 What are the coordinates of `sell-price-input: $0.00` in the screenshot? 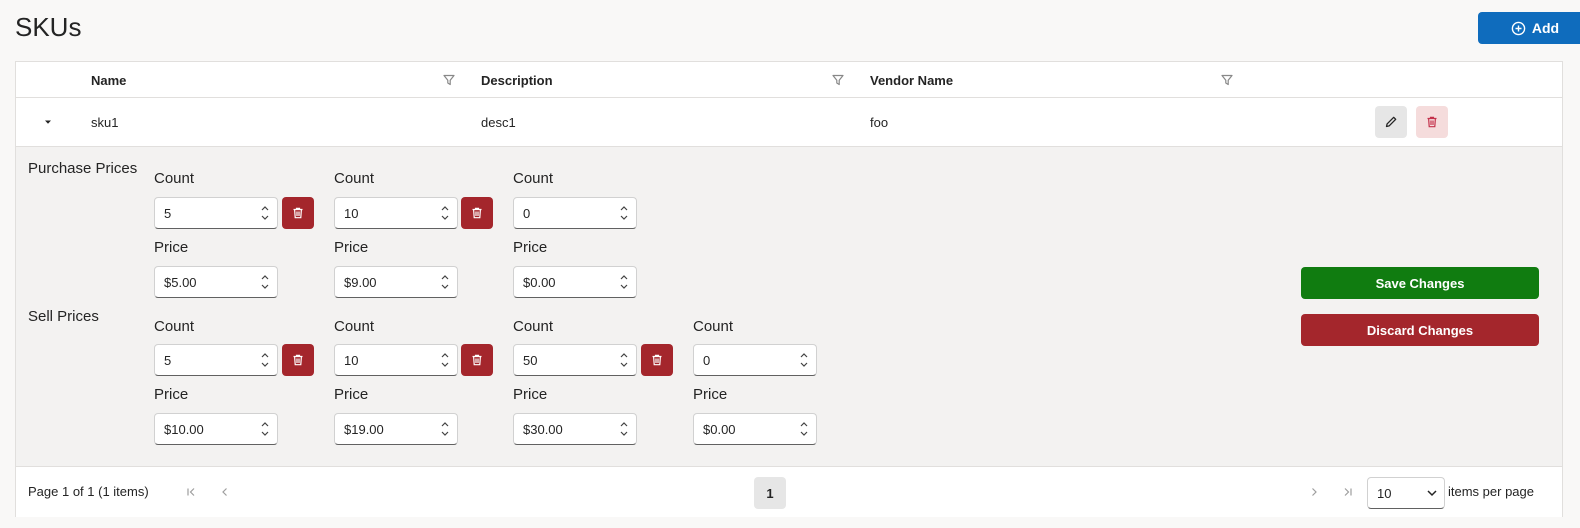 It's located at (755, 429).